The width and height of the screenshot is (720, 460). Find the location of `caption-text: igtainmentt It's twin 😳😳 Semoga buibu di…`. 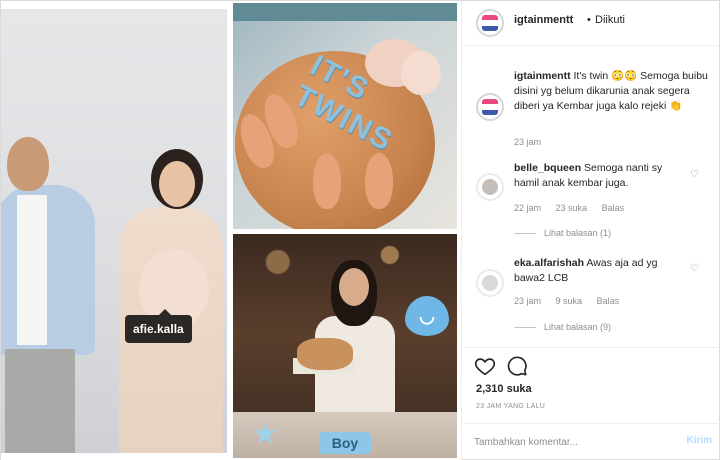

caption-text: igtainmentt It's twin 😳😳 Semoga buibu di… is located at coordinates (612, 91).